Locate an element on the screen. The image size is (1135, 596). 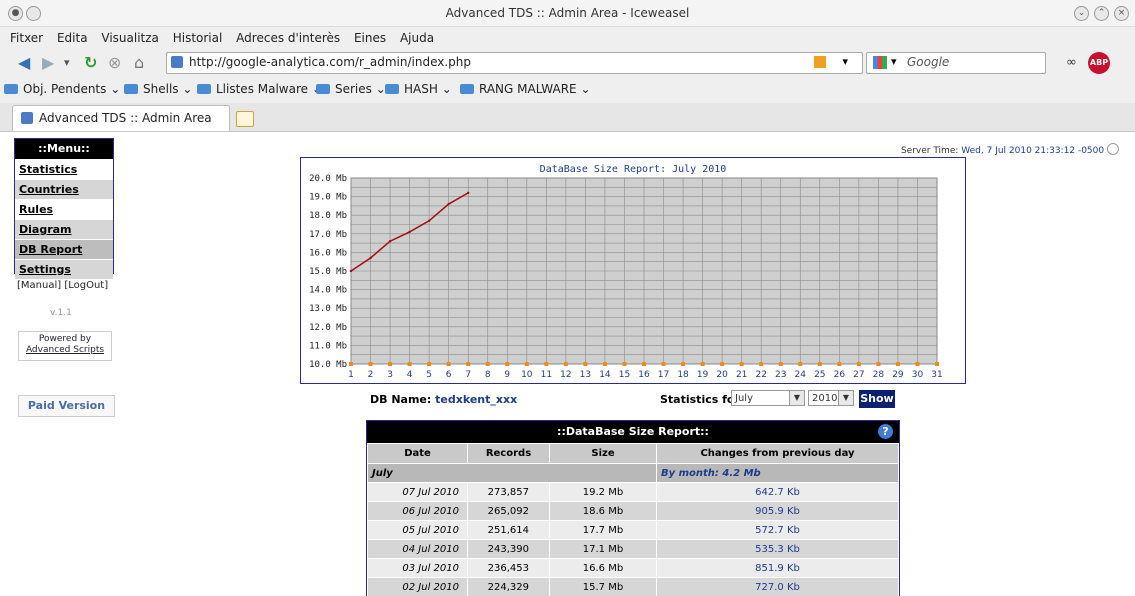
x-tick-label: 11 is located at coordinates (546, 375).